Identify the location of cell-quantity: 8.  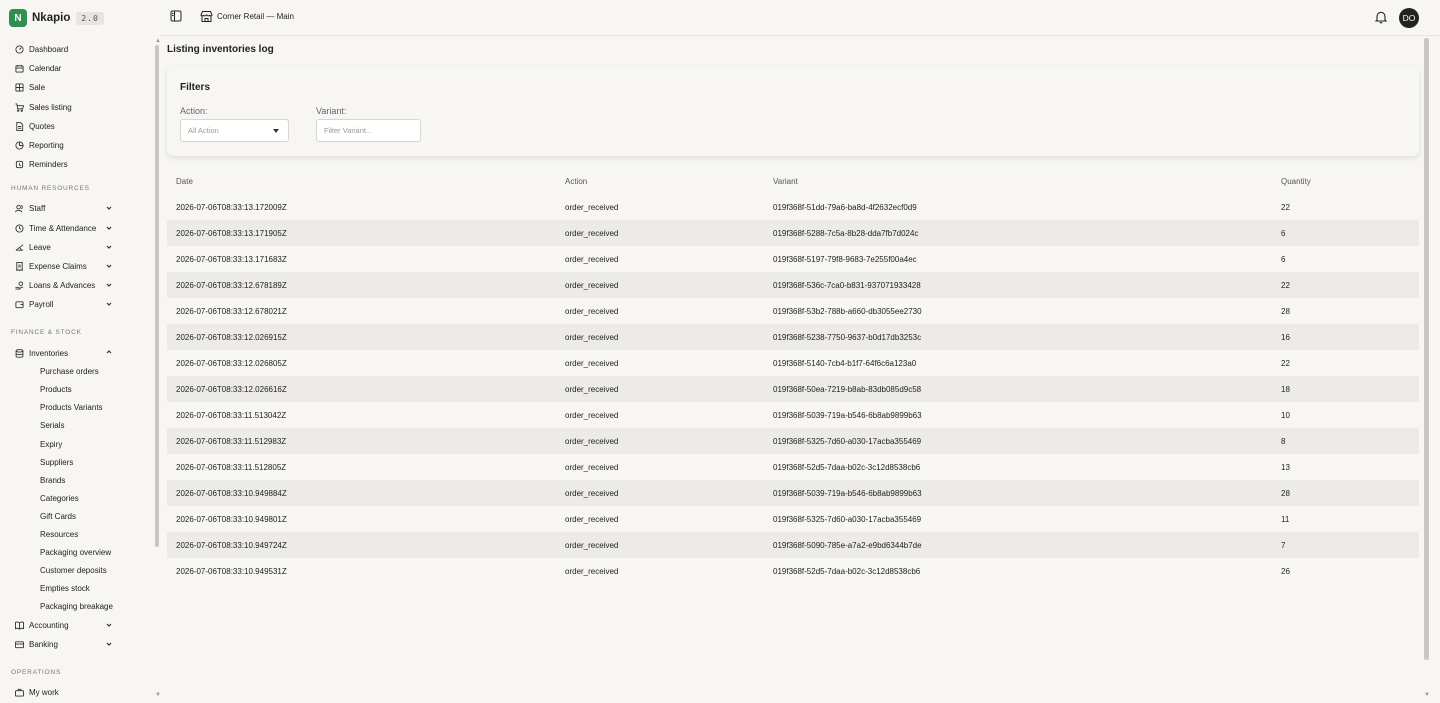
(1283, 441).